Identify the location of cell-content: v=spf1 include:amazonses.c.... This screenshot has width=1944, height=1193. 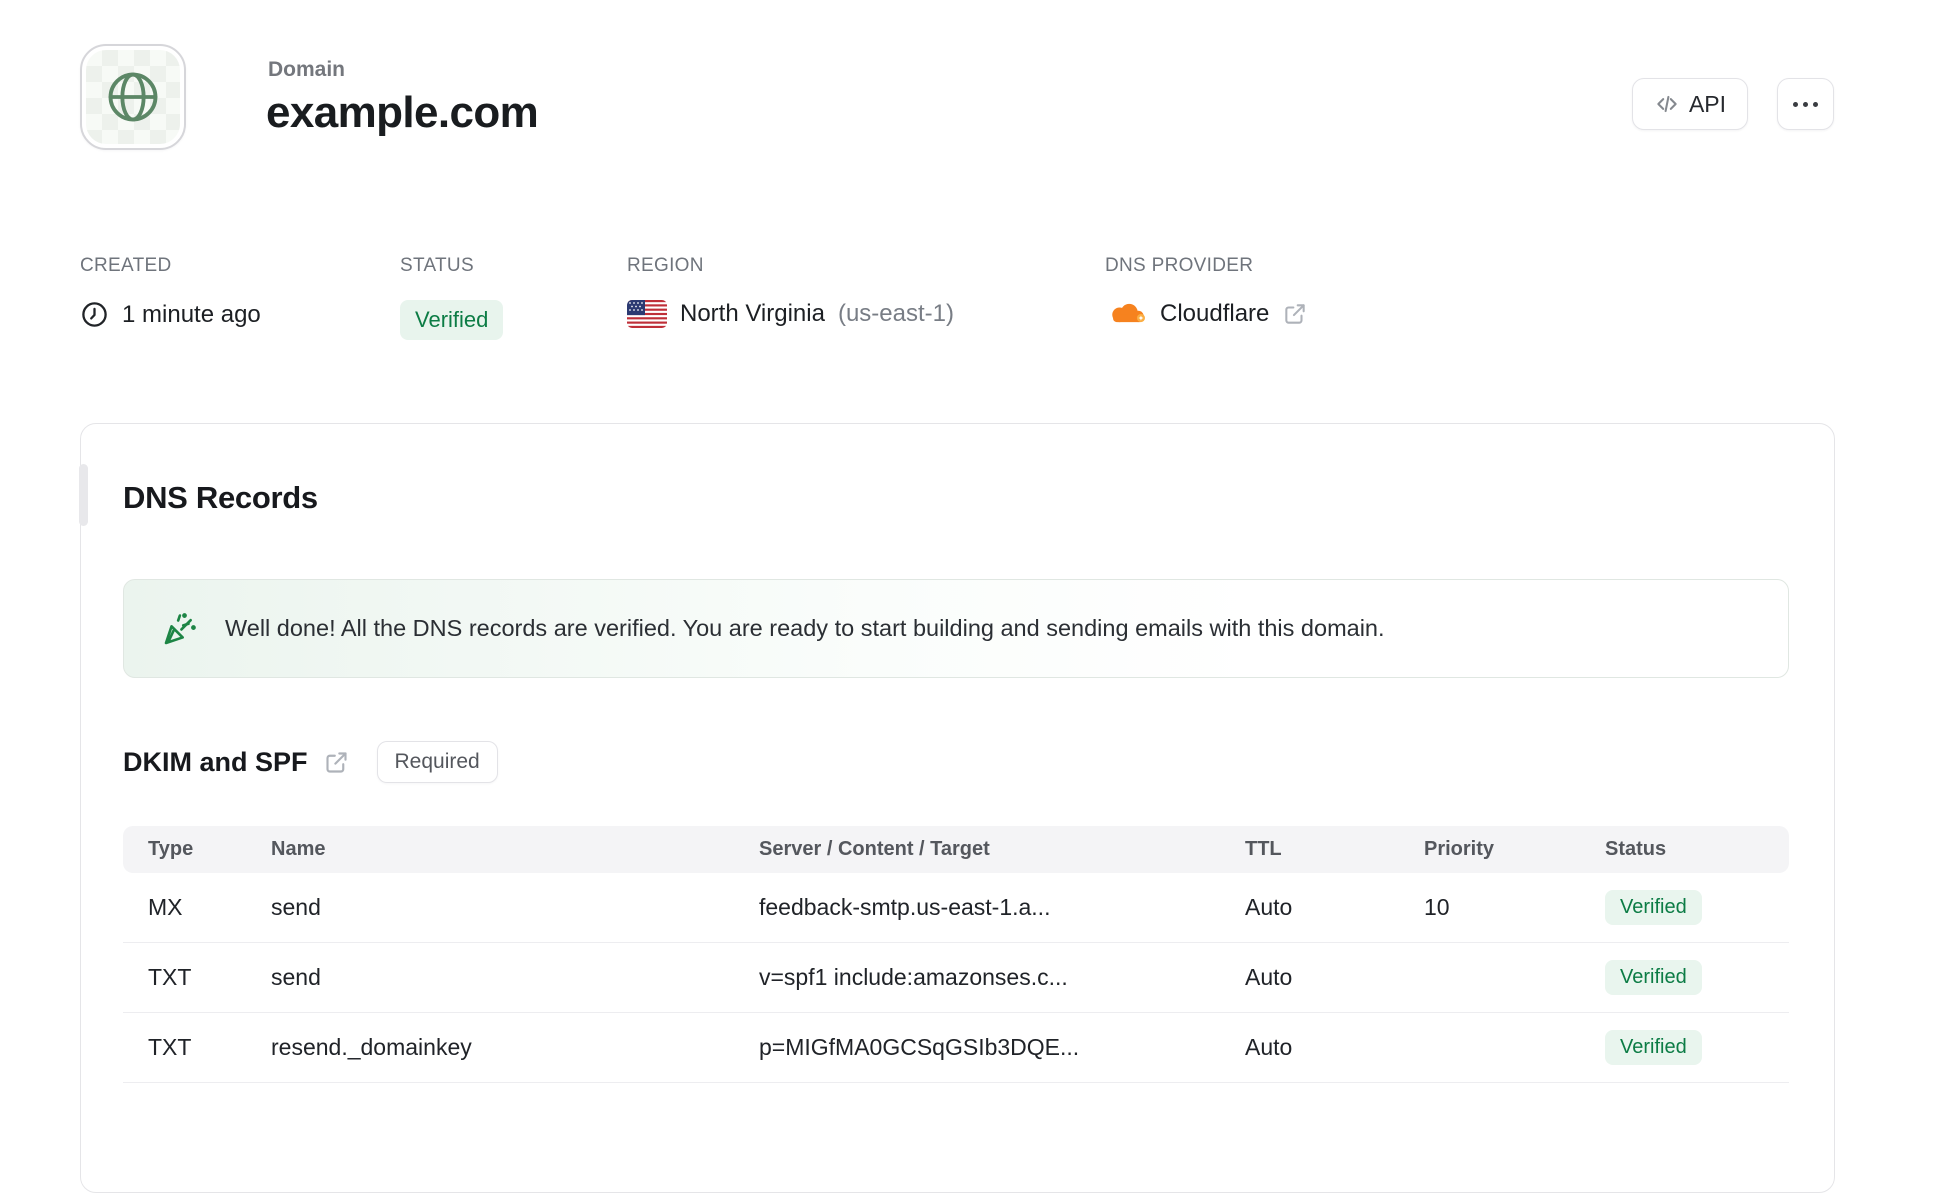
(913, 977).